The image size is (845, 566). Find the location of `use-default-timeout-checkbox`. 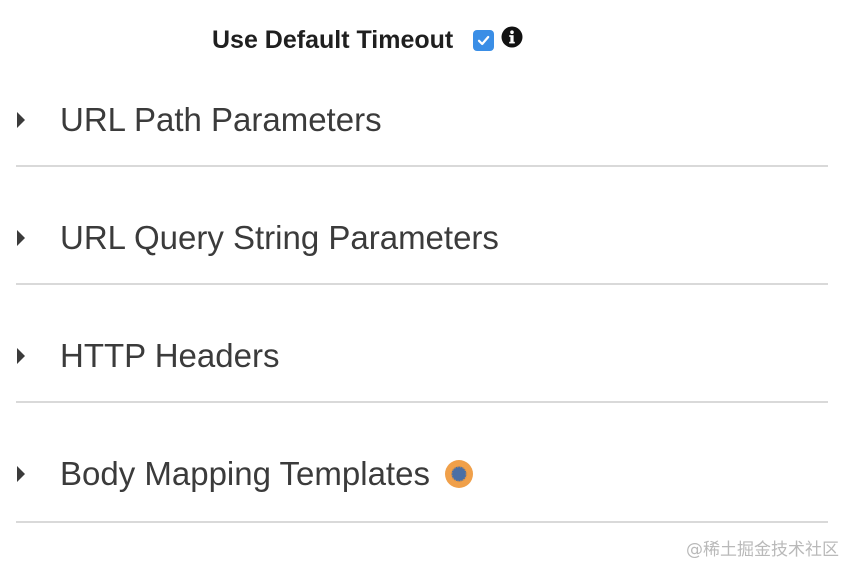

use-default-timeout-checkbox is located at coordinates (484, 40).